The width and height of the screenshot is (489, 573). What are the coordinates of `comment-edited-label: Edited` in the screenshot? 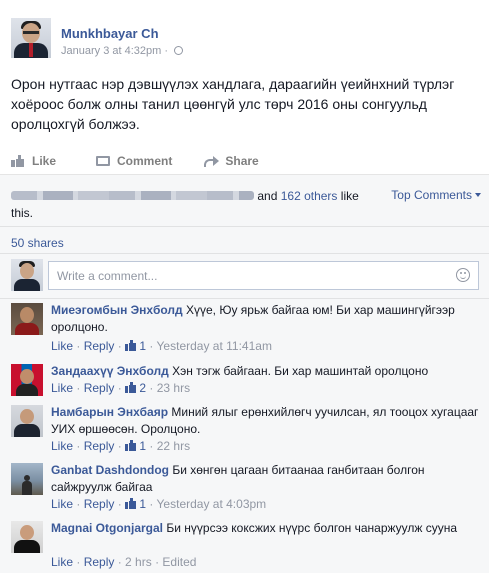 It's located at (179, 562).